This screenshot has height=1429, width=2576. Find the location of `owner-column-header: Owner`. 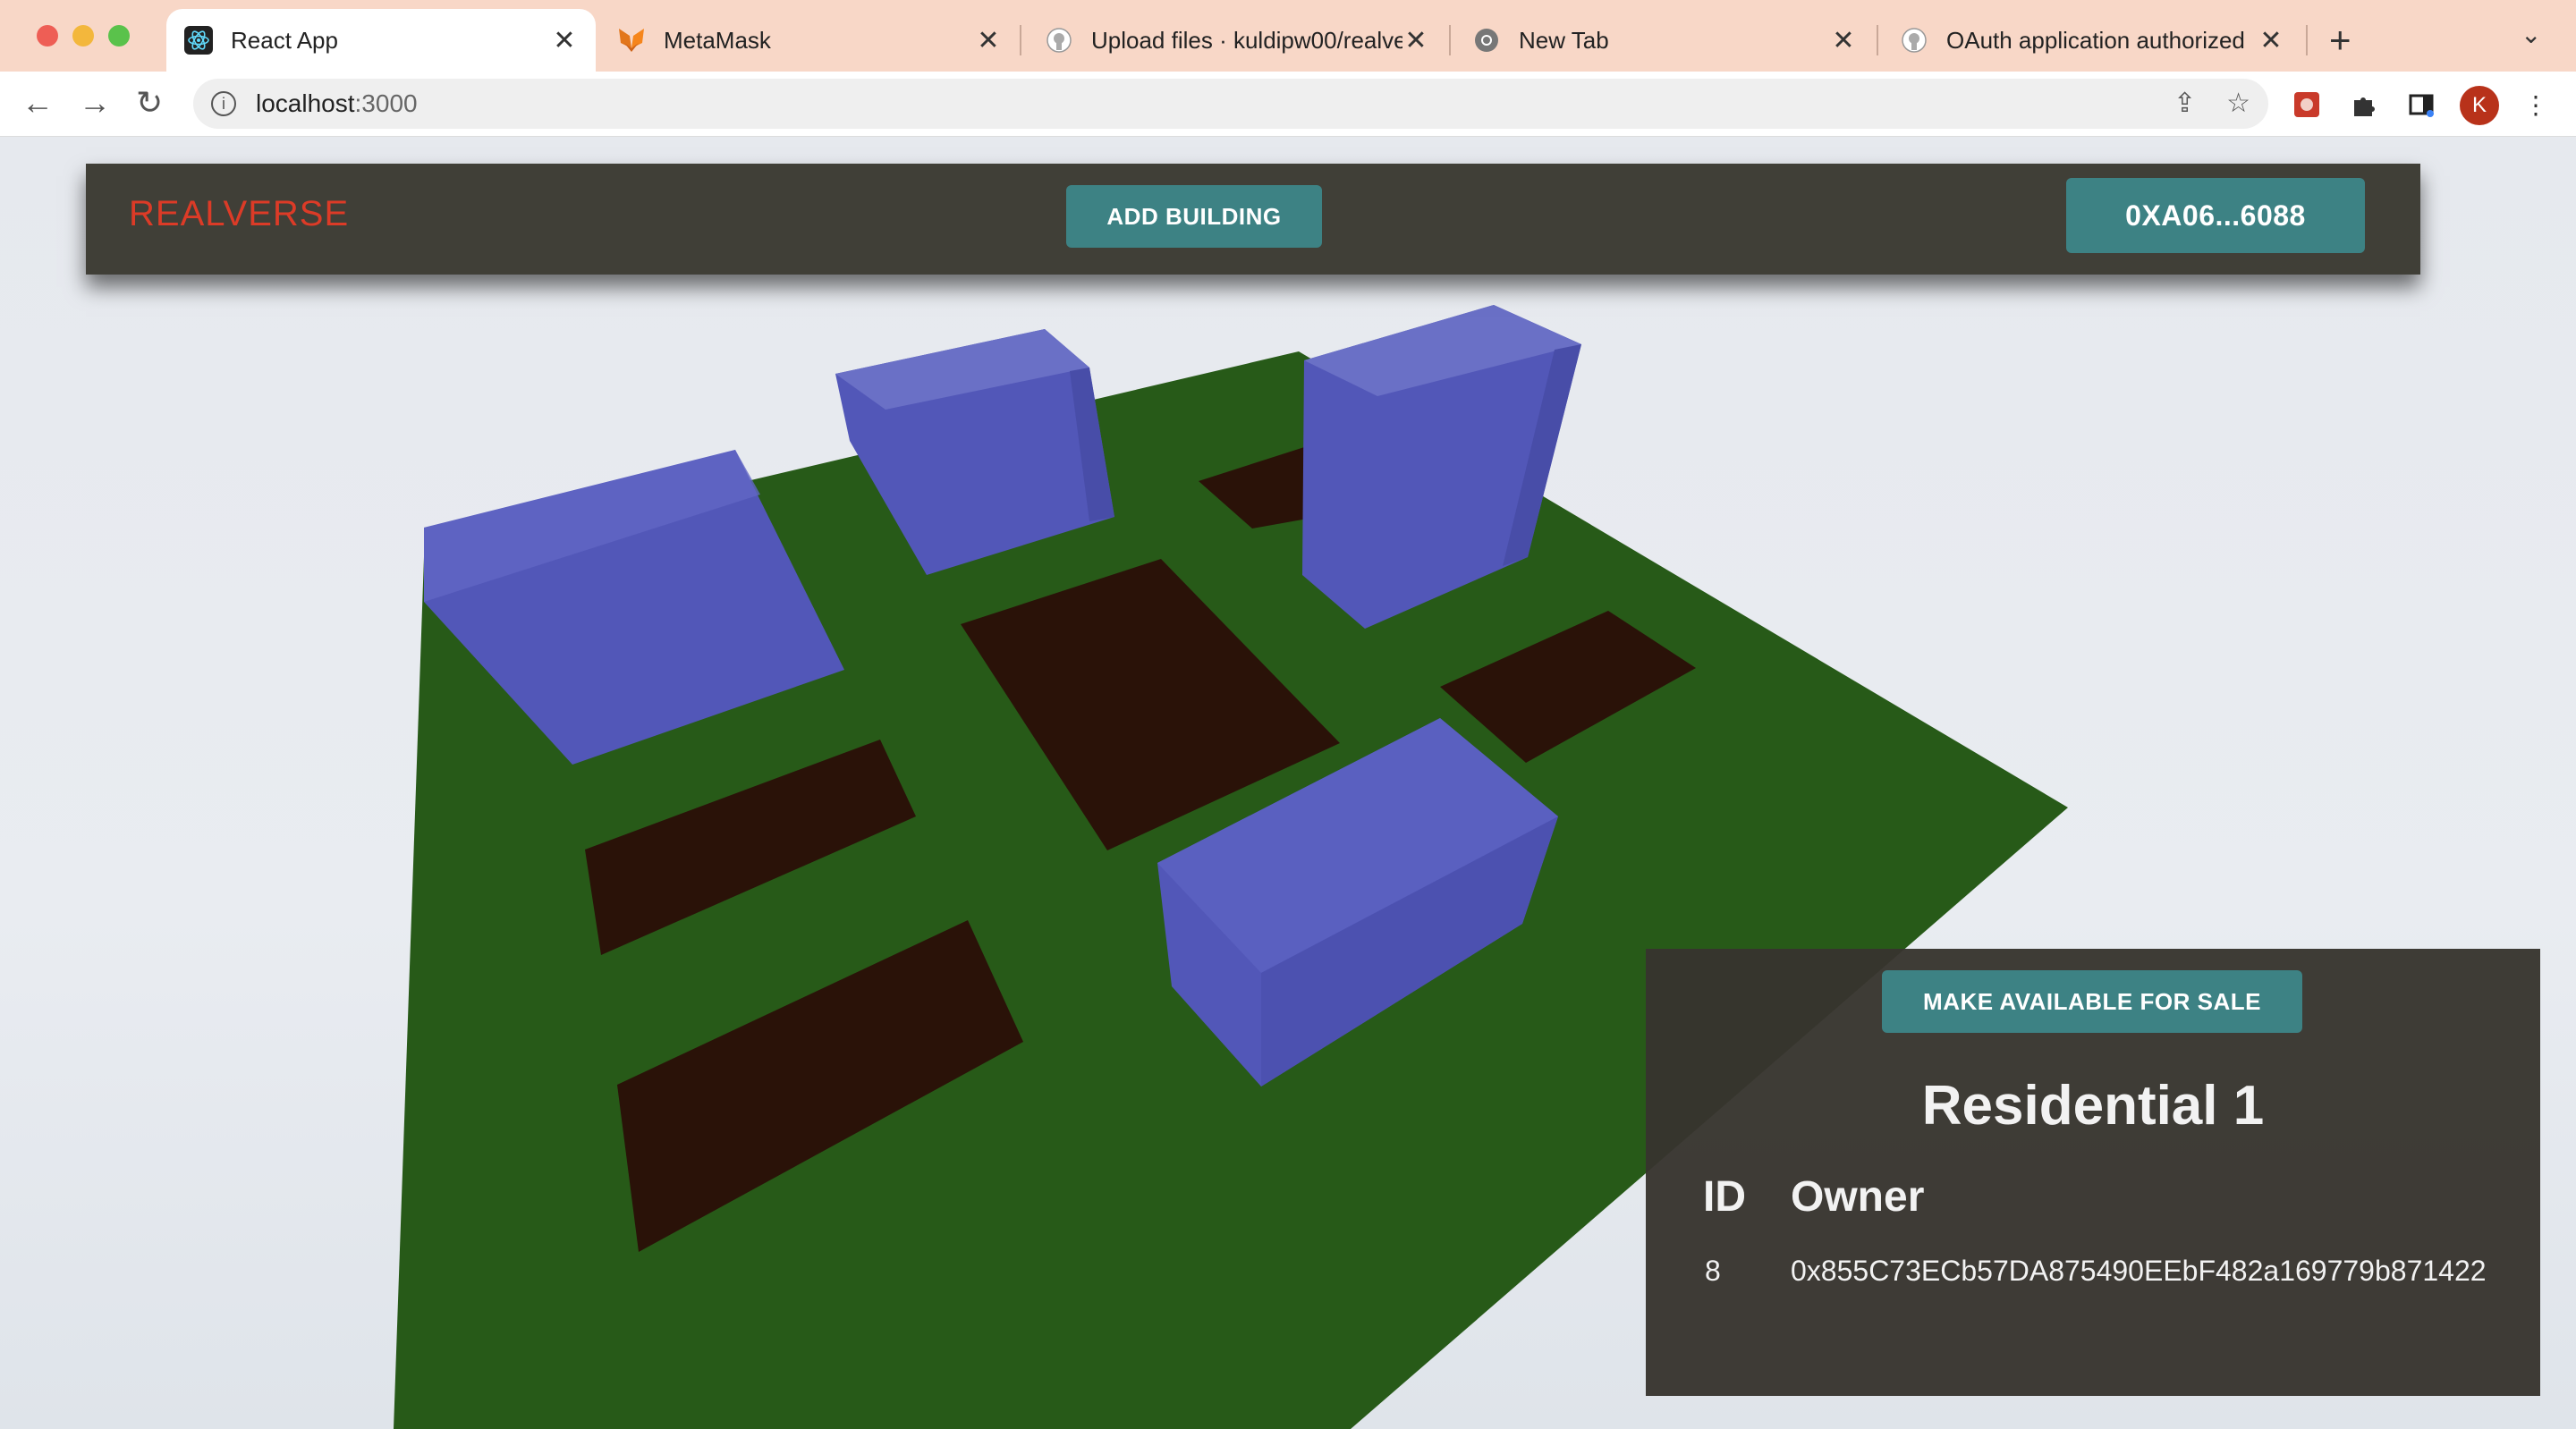

owner-column-header: Owner is located at coordinates (1858, 1197).